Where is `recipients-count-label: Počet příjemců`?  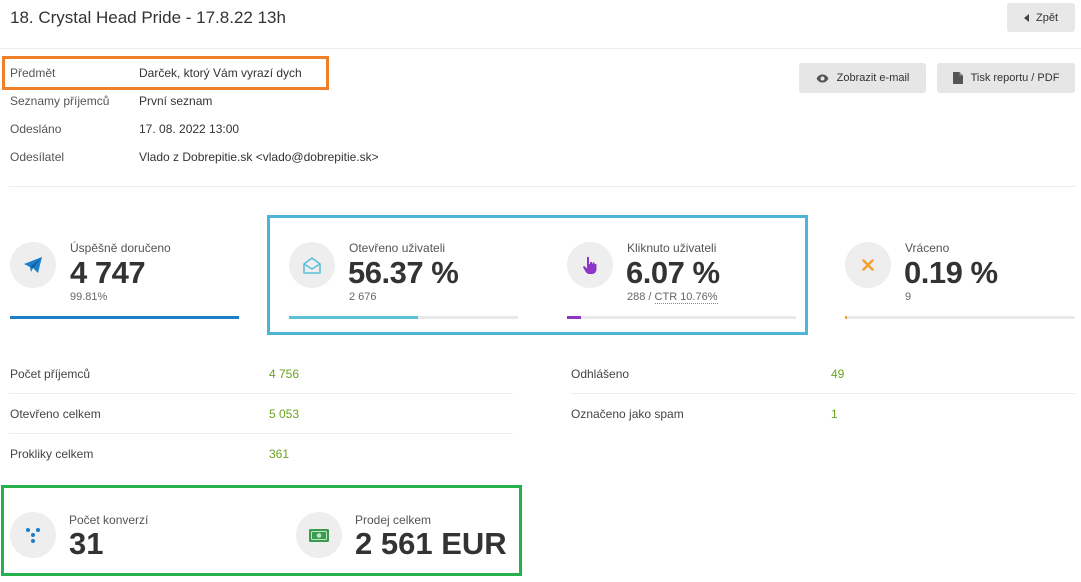
recipients-count-label: Počet příjemců is located at coordinates (50, 374).